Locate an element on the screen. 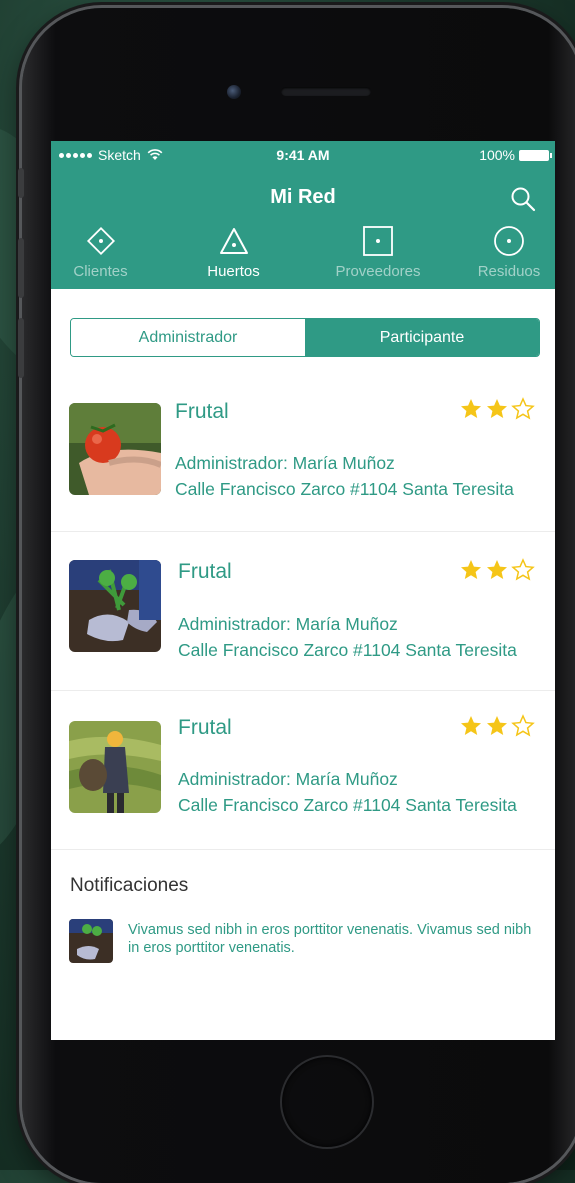 This screenshot has width=575, height=1183. tab-bar: Clientes Huertos Proveedores Residuos is located at coordinates (303, 255).